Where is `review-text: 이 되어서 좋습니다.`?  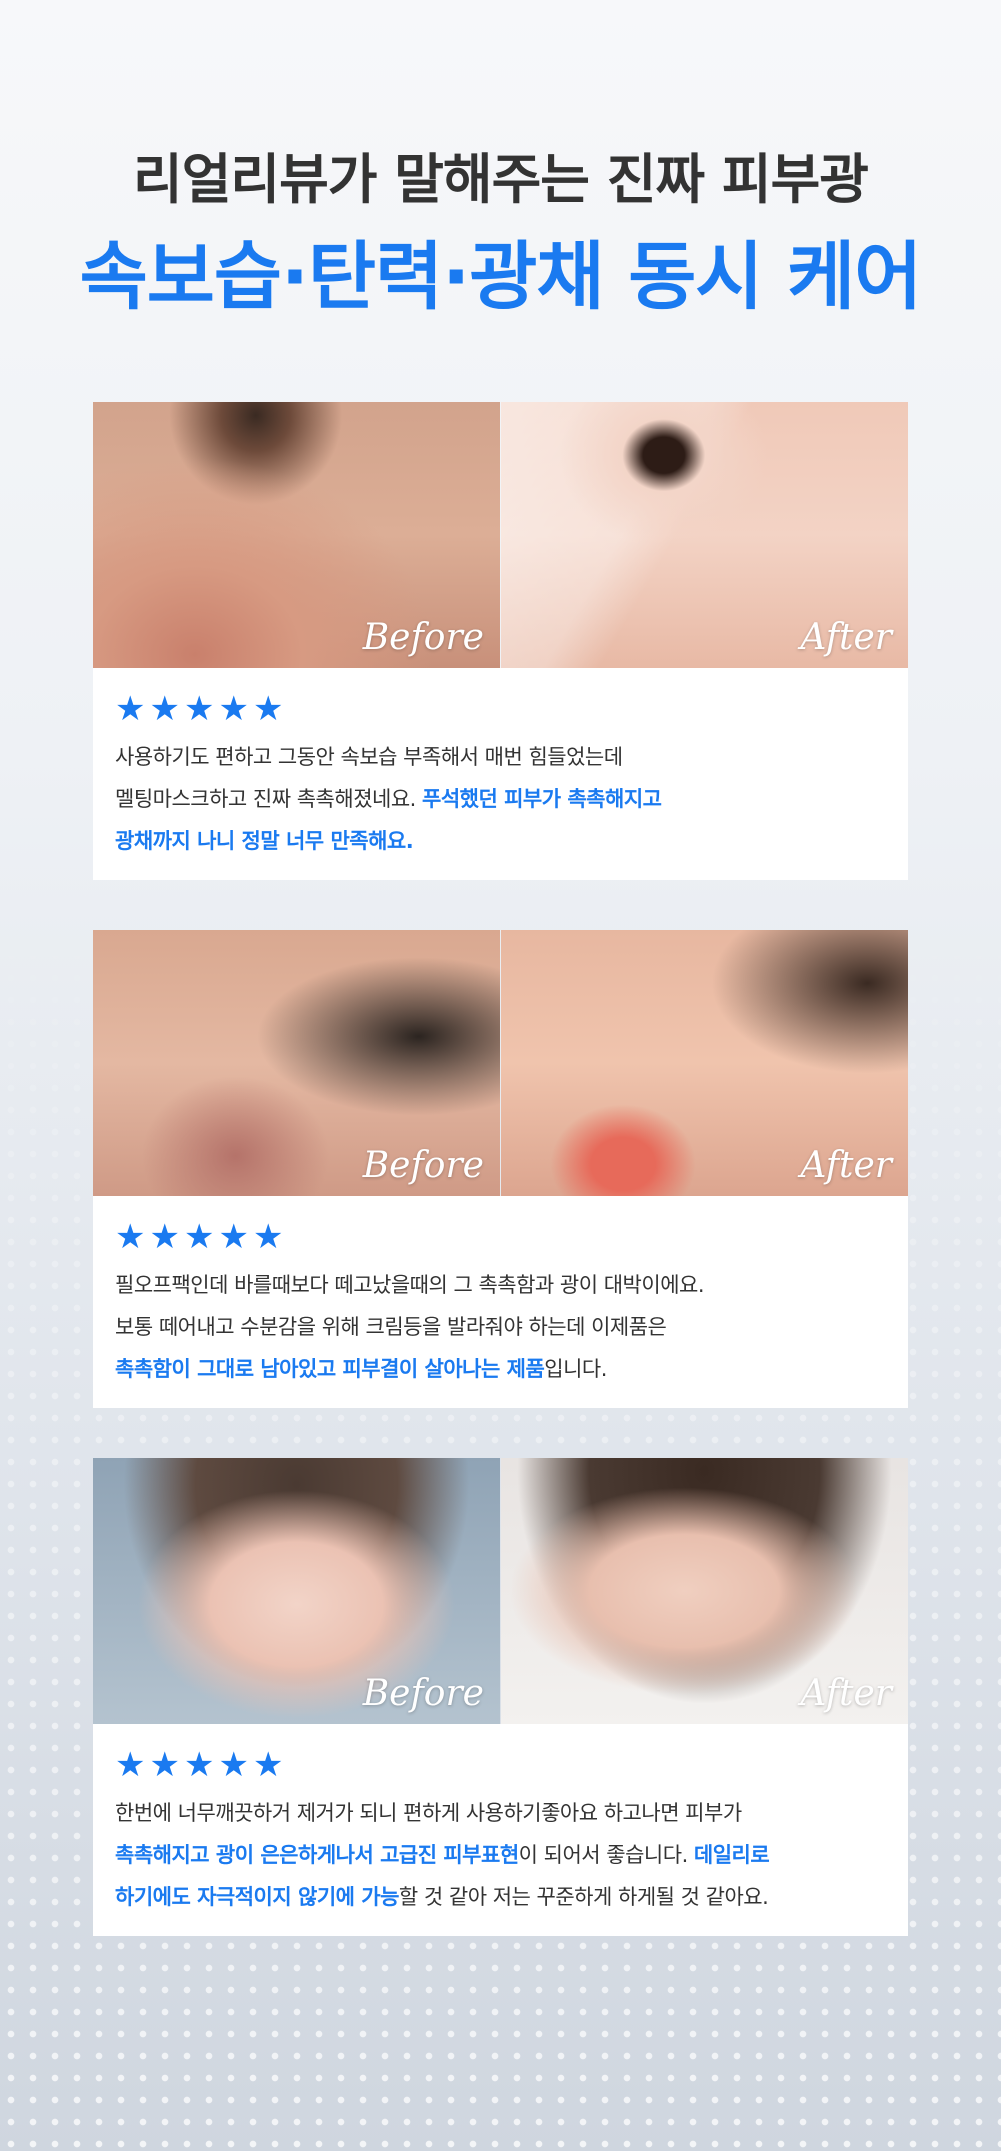 review-text: 이 되어서 좋습니다. is located at coordinates (606, 1855).